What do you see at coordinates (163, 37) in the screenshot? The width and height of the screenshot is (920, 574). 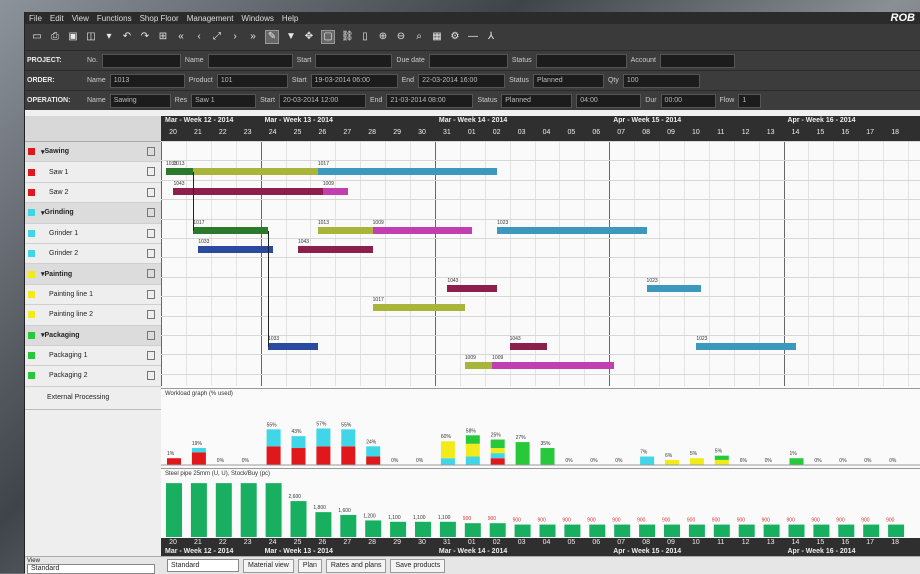 I see `filter-icon: ⊞` at bounding box center [163, 37].